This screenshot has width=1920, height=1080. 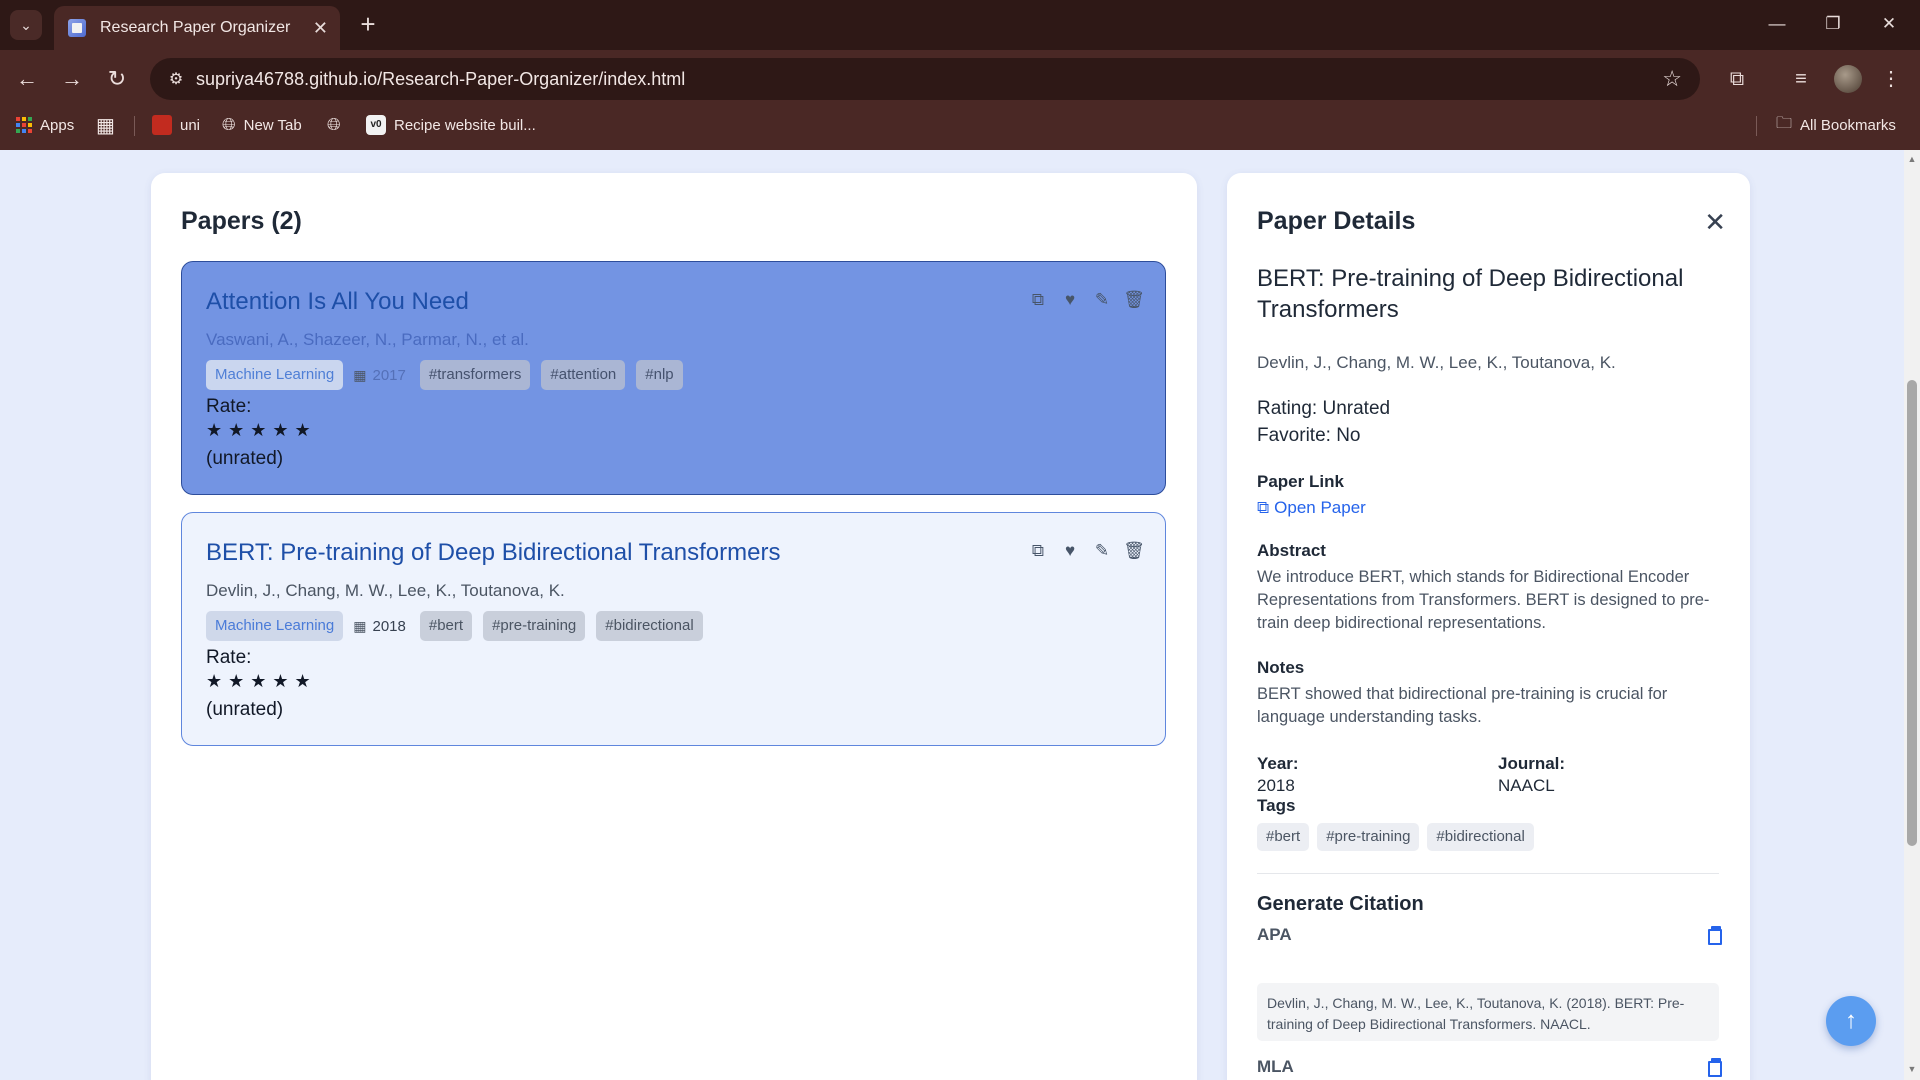 What do you see at coordinates (229, 657) in the screenshot?
I see `rate-label: Rate:` at bounding box center [229, 657].